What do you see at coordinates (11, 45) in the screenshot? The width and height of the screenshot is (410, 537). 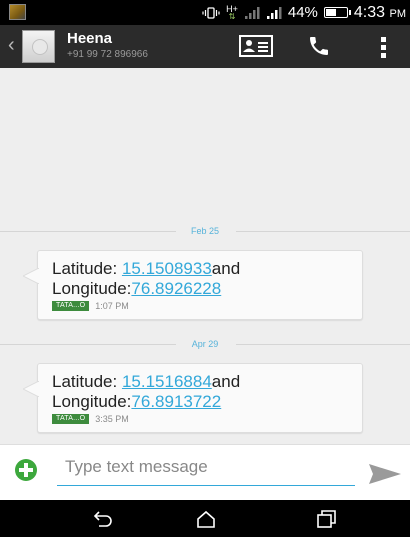 I see `chevron-left-icon: ‹` at bounding box center [11, 45].